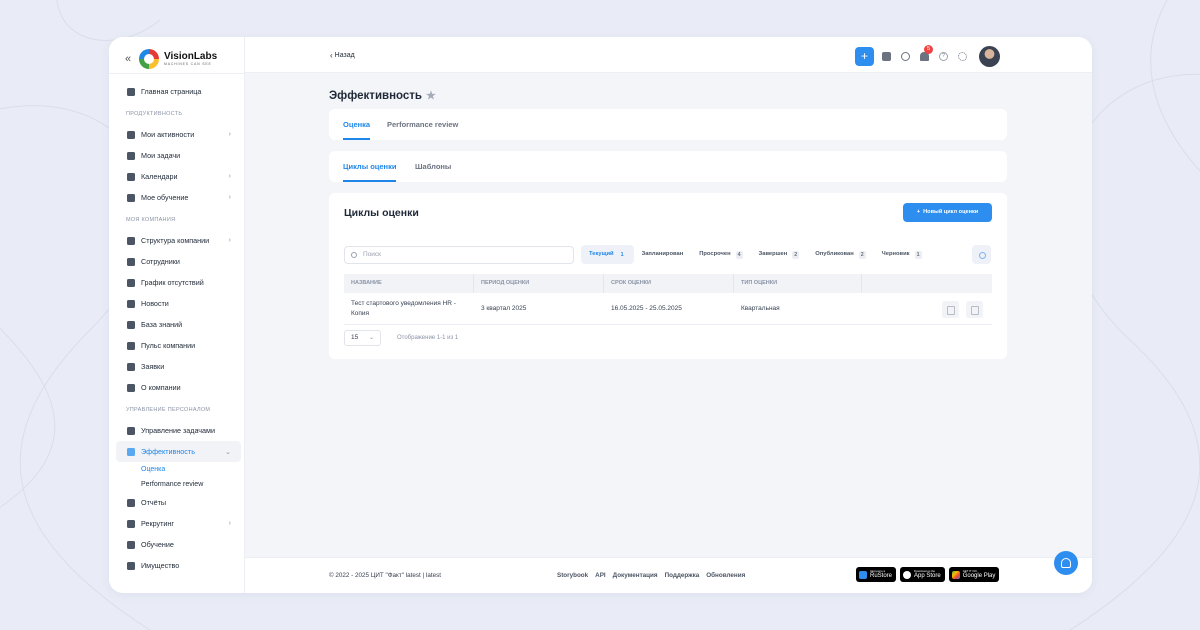 The image size is (1200, 630). I want to click on sidebar-item-label: Управление задачами, so click(178, 430).